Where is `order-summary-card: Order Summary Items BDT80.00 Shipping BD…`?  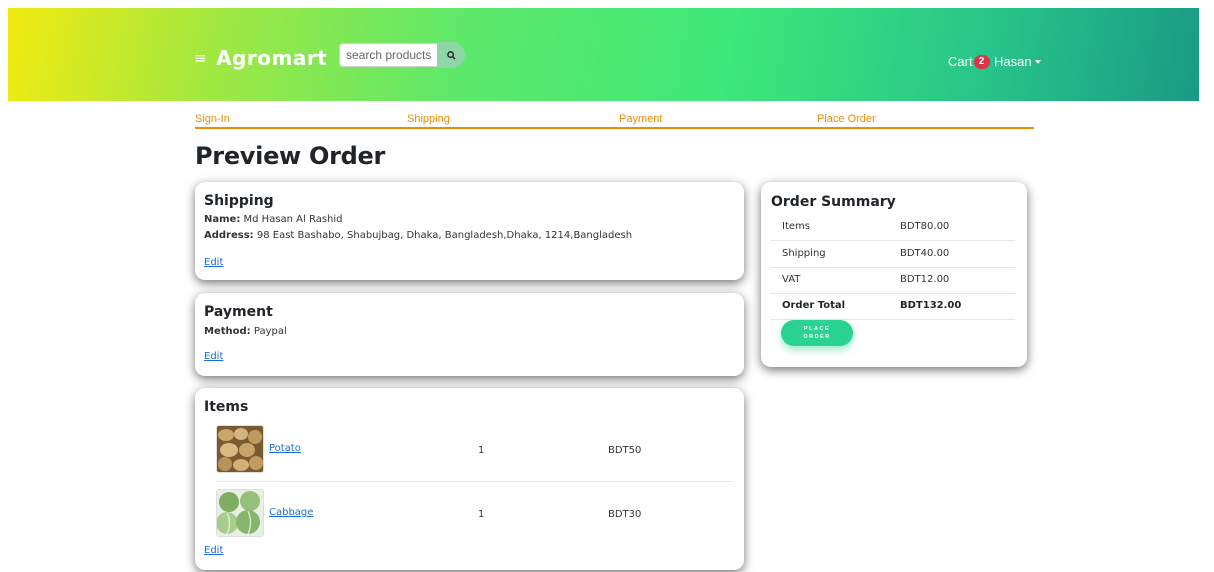
order-summary-card: Order Summary Items BDT80.00 Shipping BD… is located at coordinates (894, 274).